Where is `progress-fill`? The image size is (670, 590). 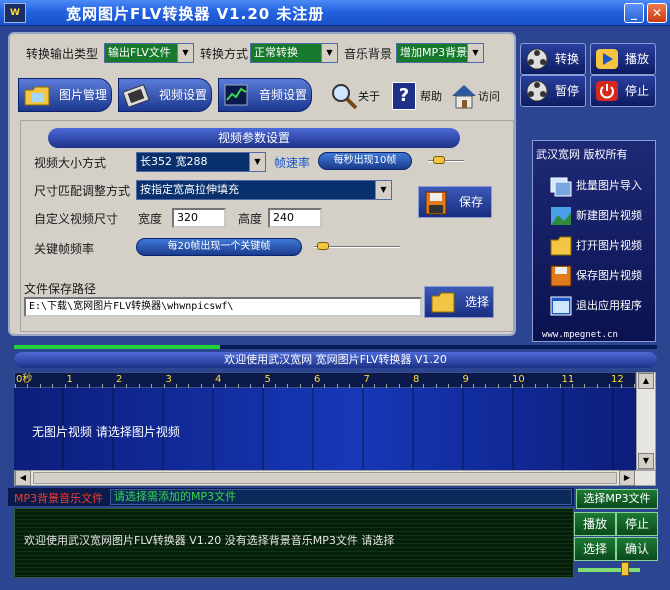
progress-fill is located at coordinates (117, 347).